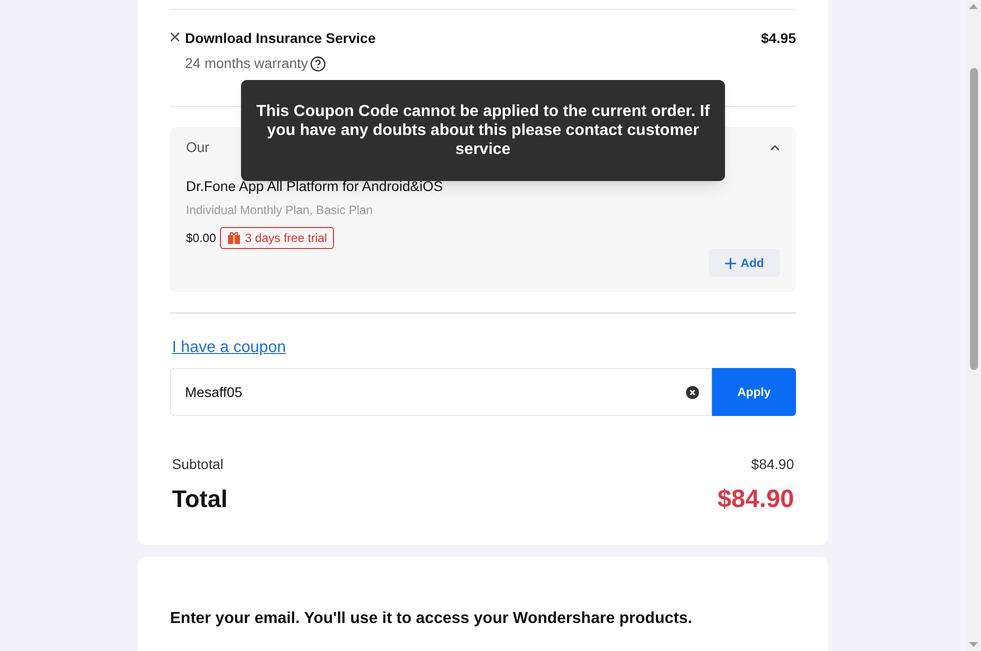 The width and height of the screenshot is (981, 651). I want to click on plus-icon, so click(730, 263).